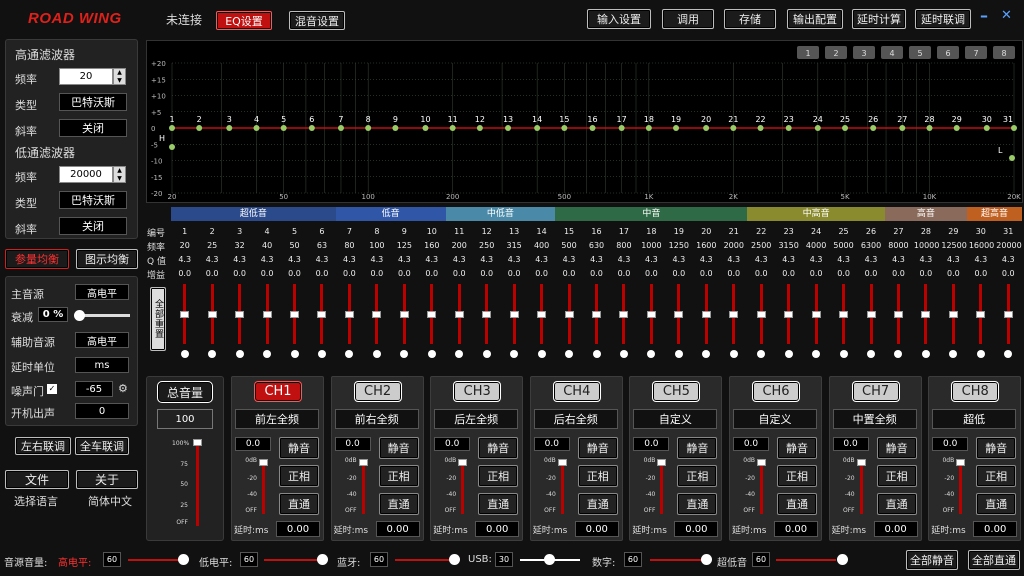  What do you see at coordinates (102, 411) in the screenshot?
I see `power-on-value: 0` at bounding box center [102, 411].